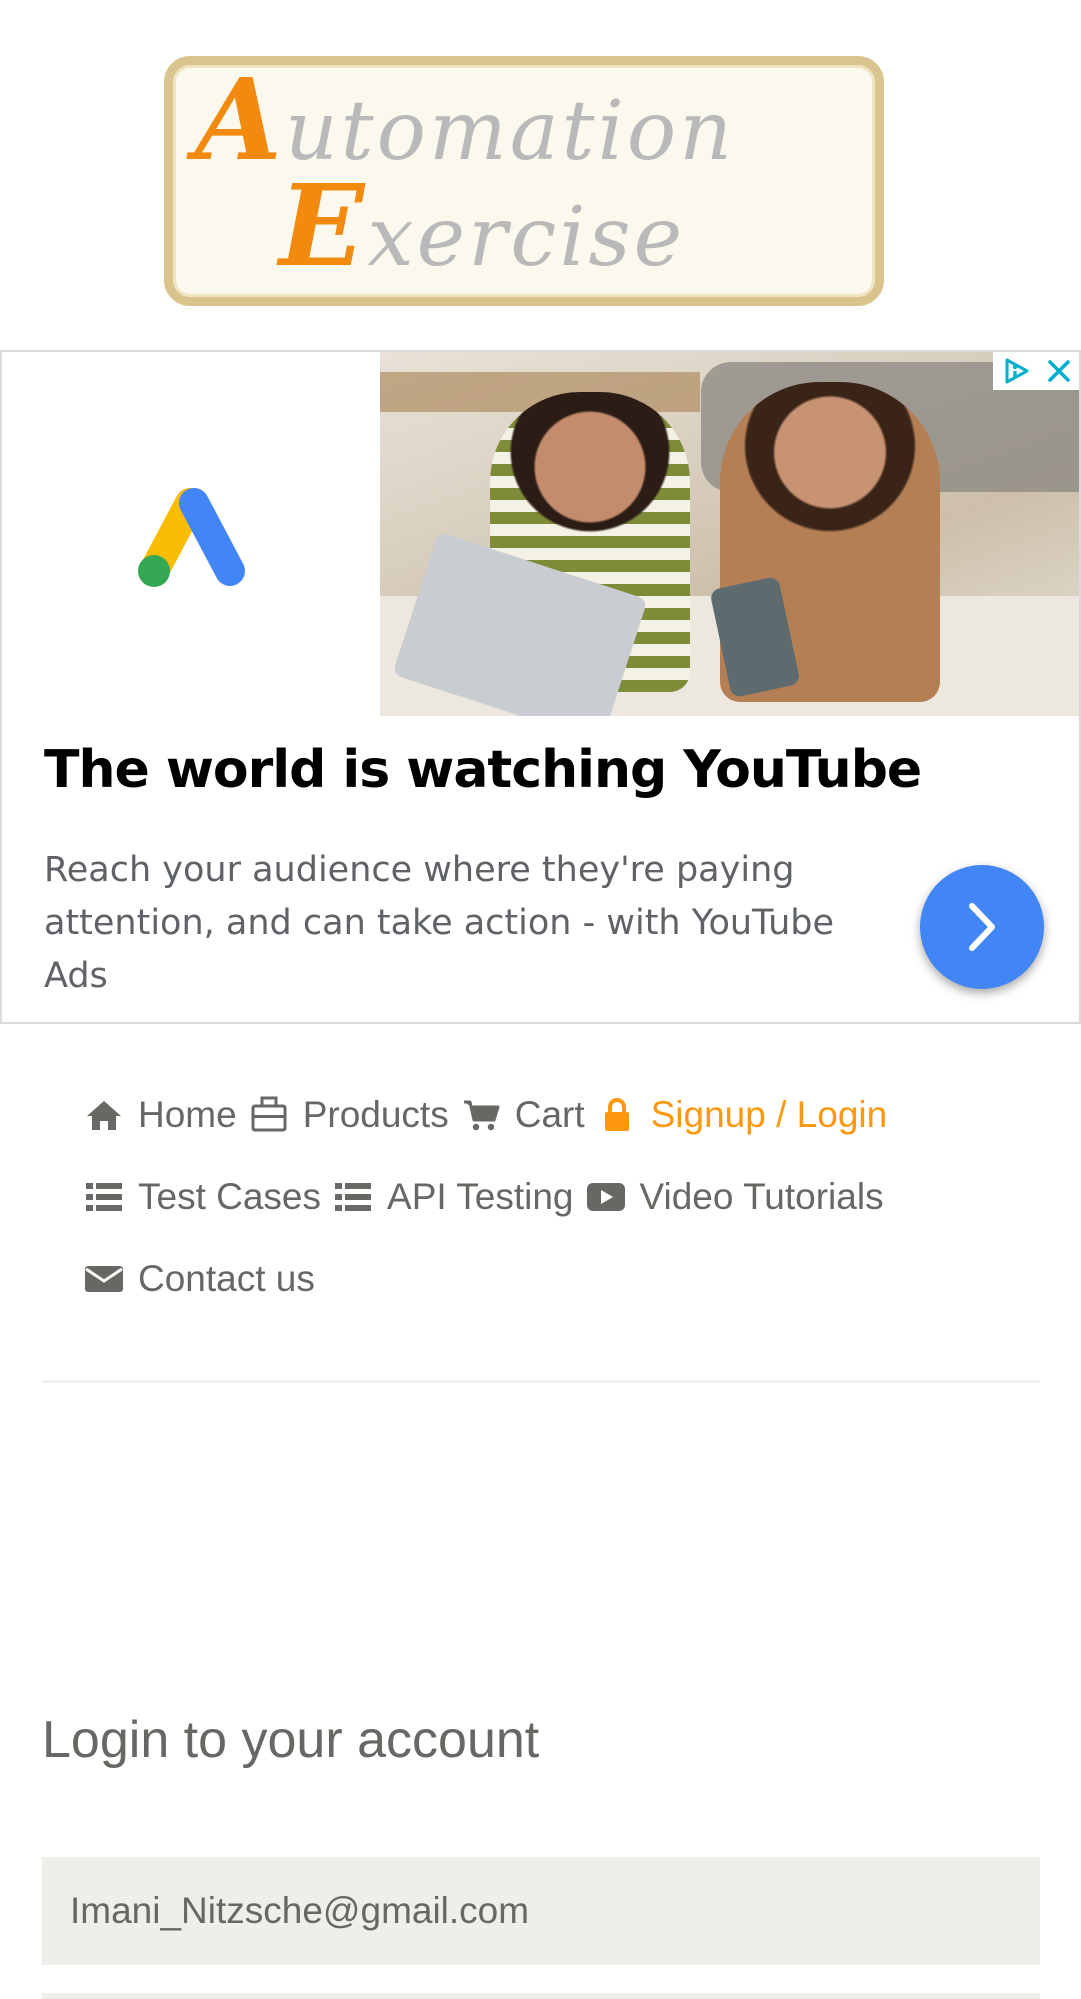 The image size is (1081, 1999). I want to click on ad-brand-area, so click(191, 534).